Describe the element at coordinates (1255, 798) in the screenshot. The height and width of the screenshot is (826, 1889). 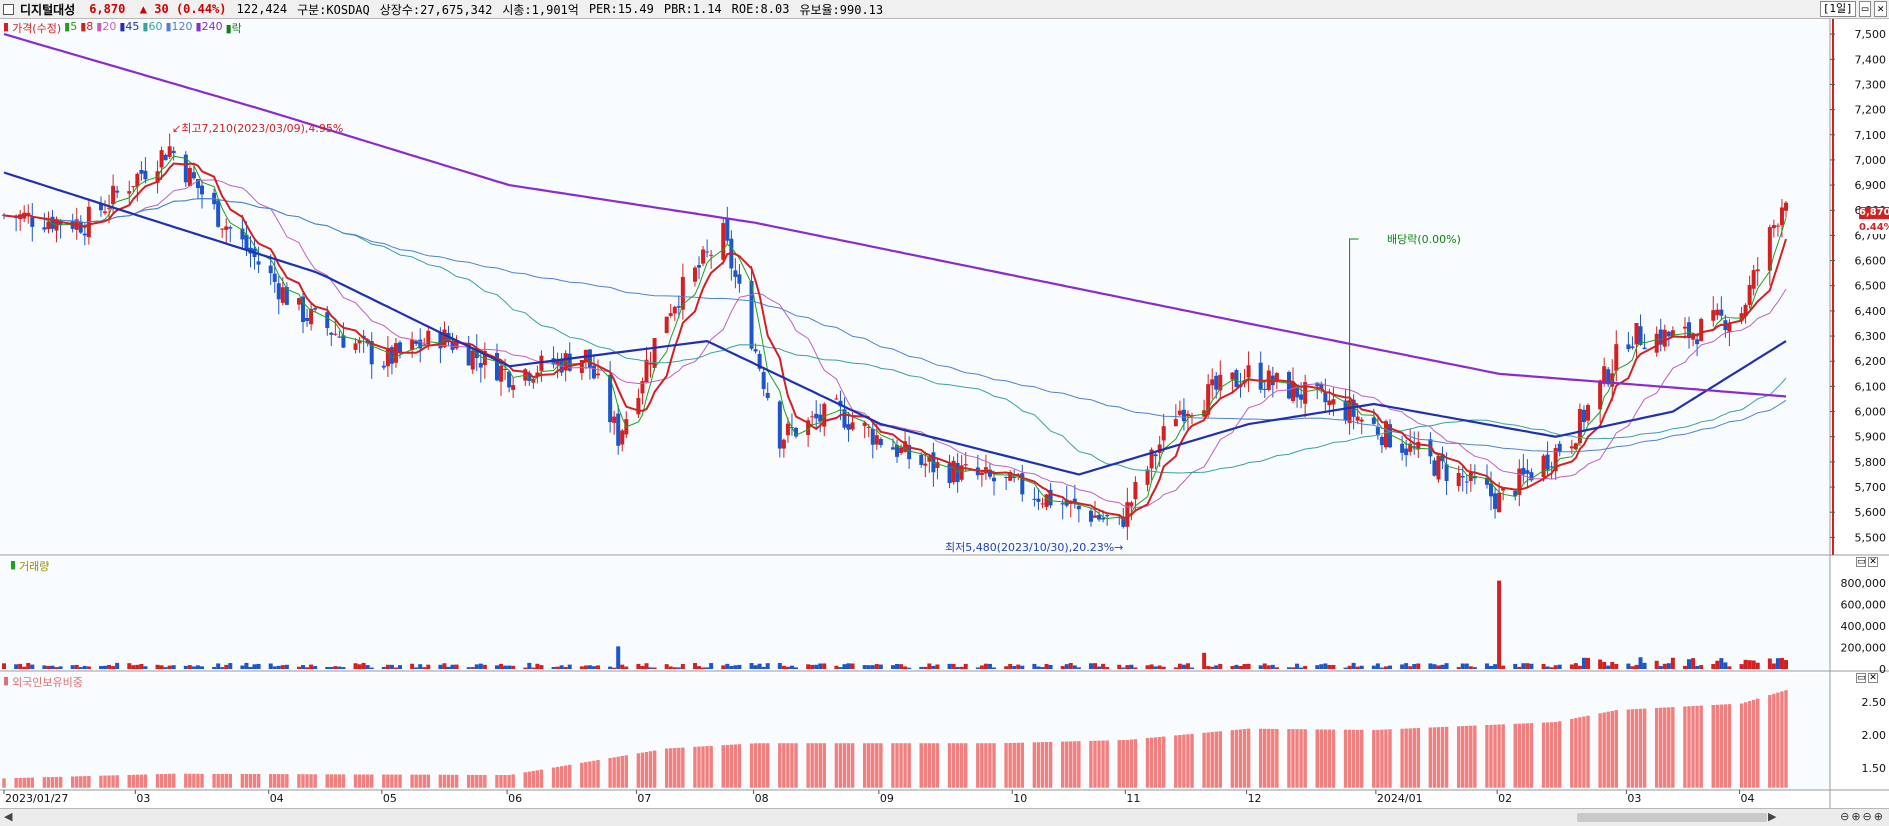
I see `x-tick-label: 12` at that location.